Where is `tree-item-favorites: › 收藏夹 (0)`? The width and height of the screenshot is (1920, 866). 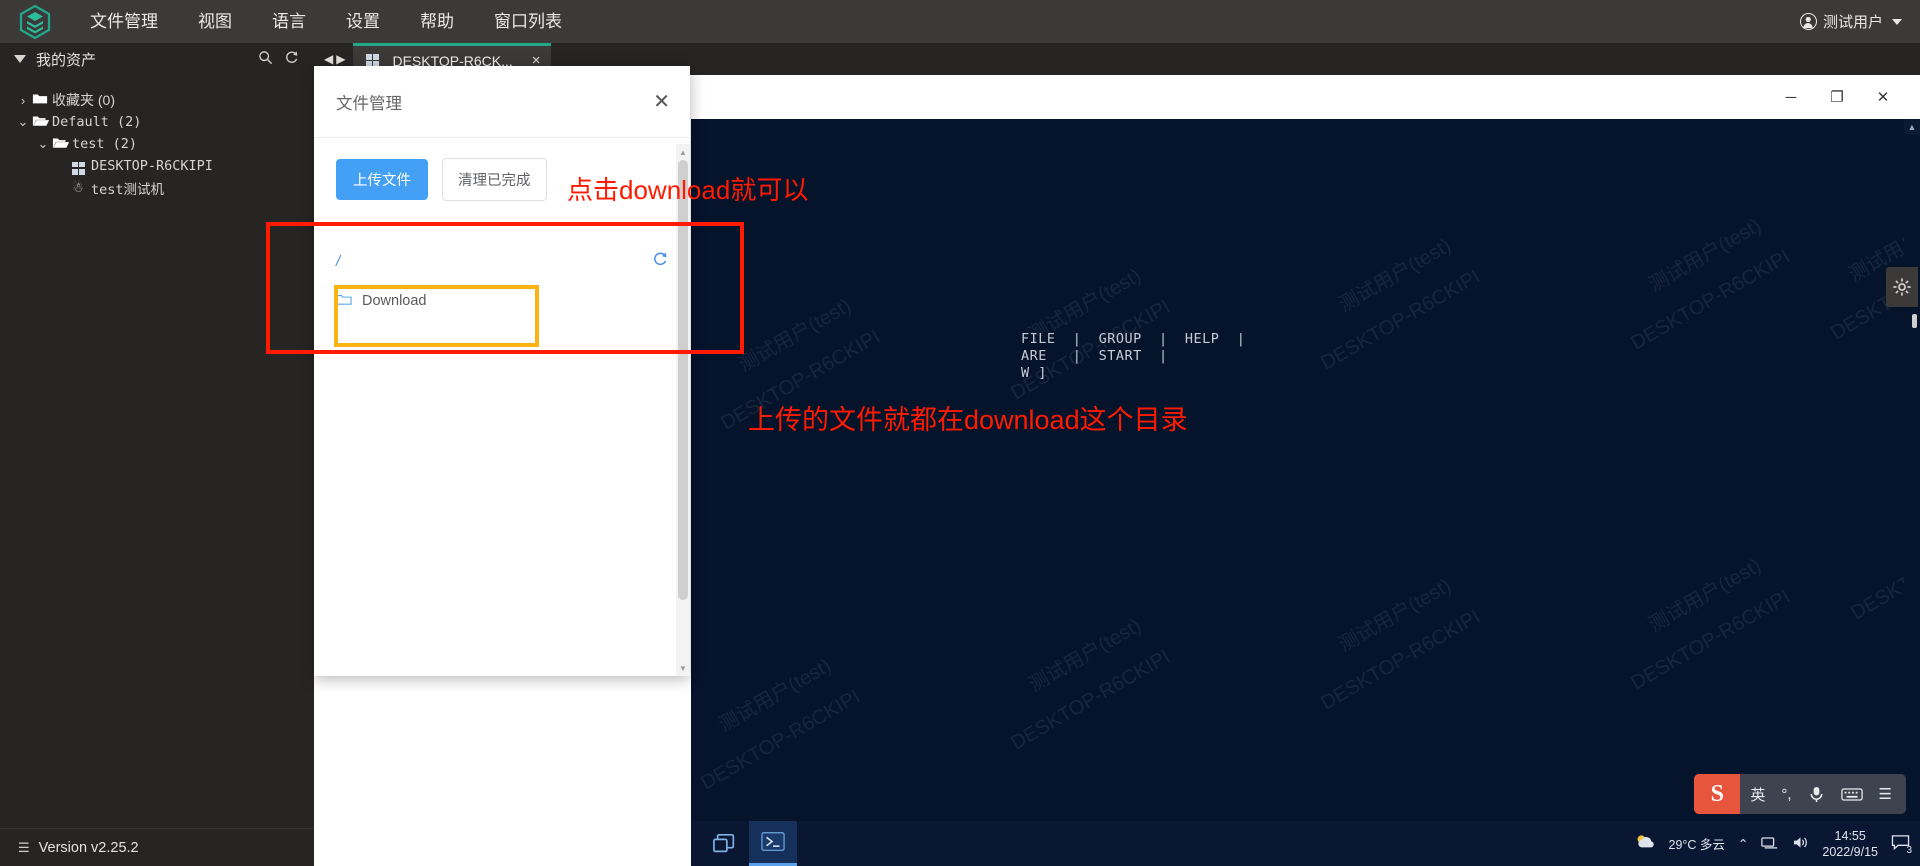 tree-item-favorites: › 收藏夹 (0) is located at coordinates (157, 100).